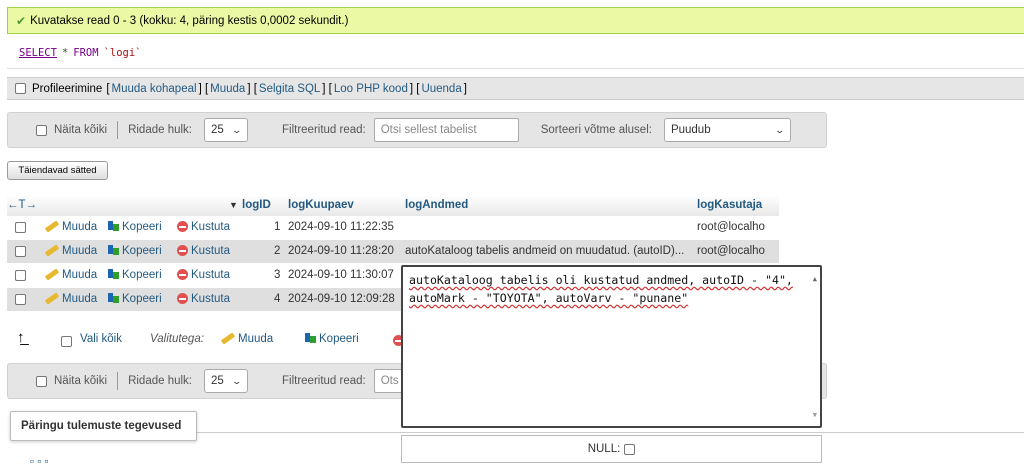  I want to click on cell-logkuupaev: 2024-09-10 11:30:07, so click(341, 275).